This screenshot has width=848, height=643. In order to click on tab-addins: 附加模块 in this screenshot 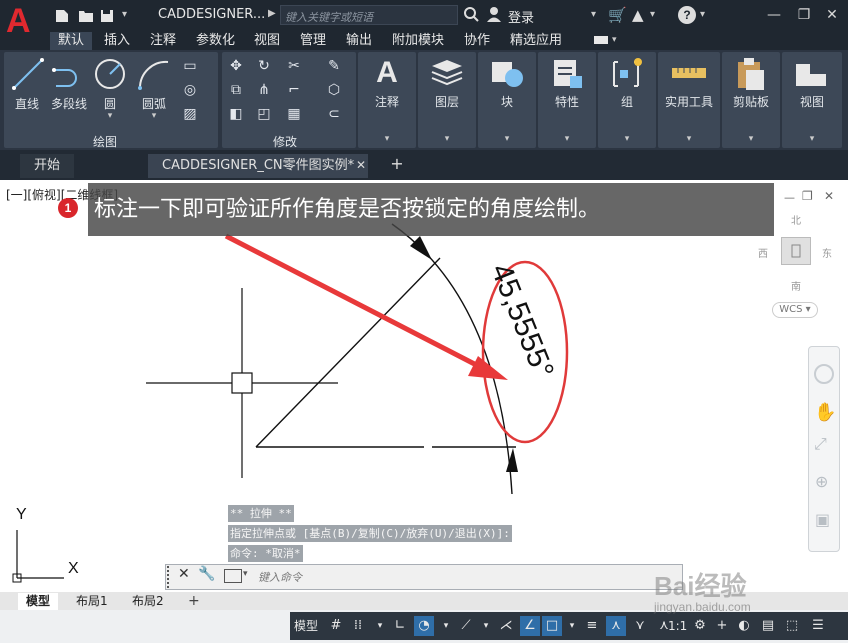, I will do `click(418, 41)`.